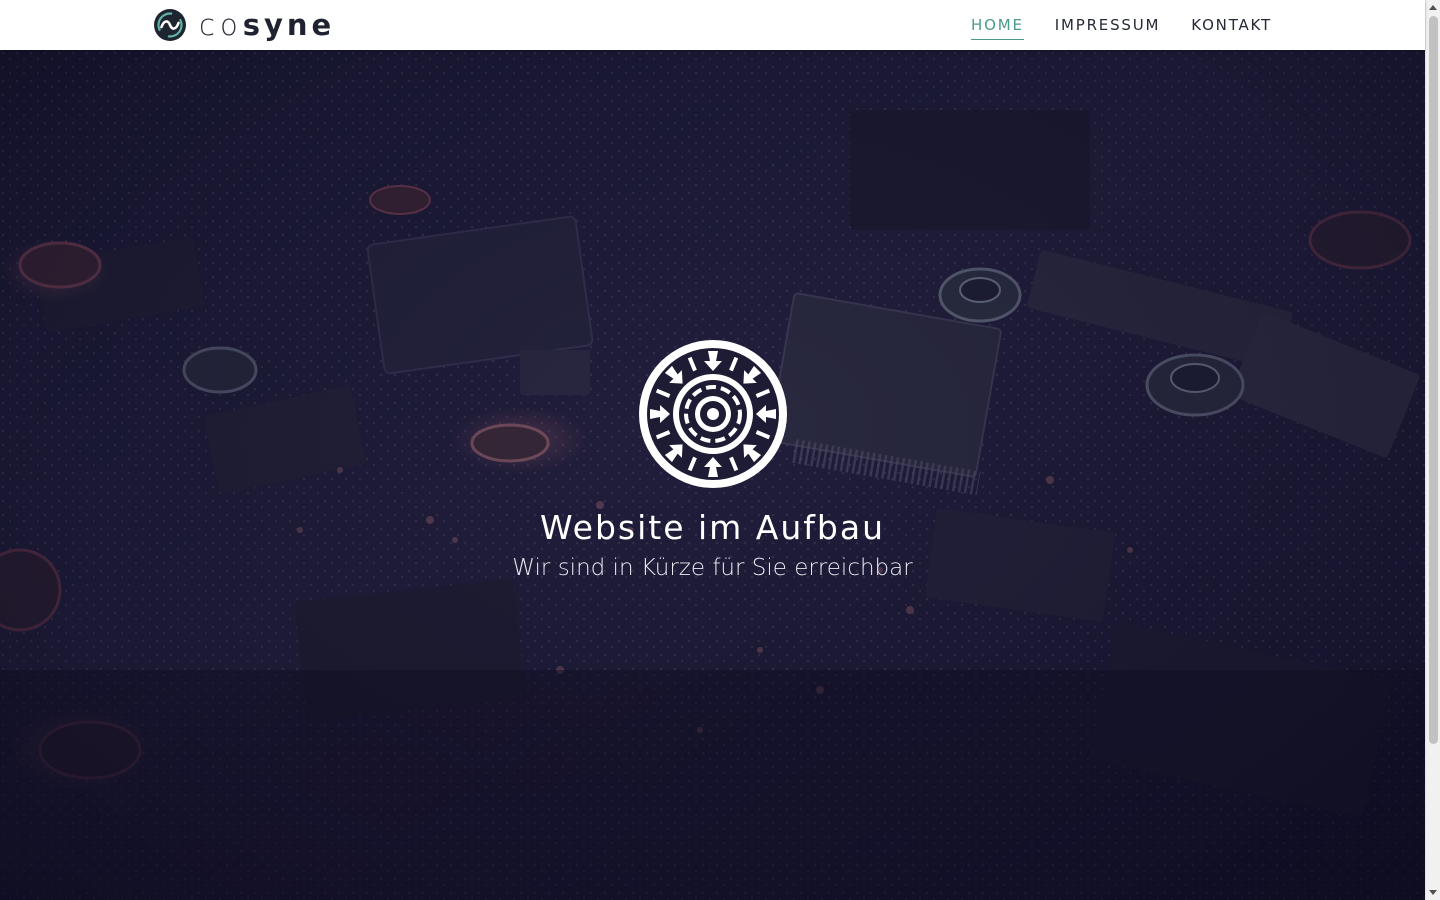  I want to click on main-nav: HOME IMPRESSUM KONTAKT, so click(1106, 25).